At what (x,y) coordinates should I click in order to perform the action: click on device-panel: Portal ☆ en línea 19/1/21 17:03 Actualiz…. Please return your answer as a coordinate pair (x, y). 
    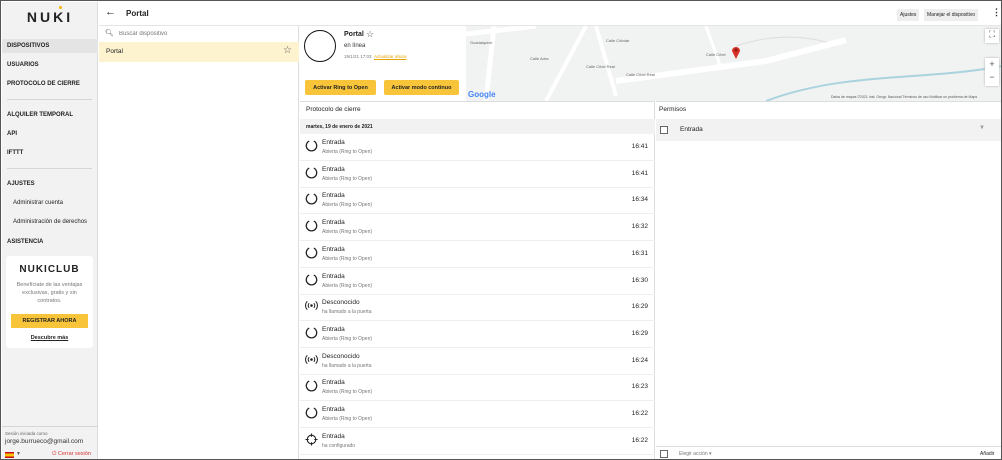
    Looking at the image, I should click on (383, 63).